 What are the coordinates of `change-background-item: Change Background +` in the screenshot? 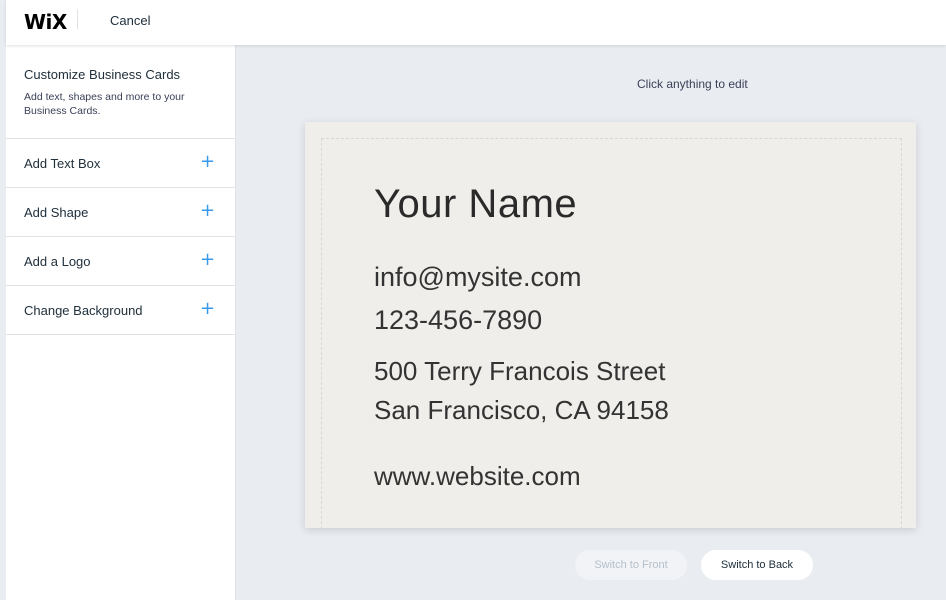 It's located at (120, 310).